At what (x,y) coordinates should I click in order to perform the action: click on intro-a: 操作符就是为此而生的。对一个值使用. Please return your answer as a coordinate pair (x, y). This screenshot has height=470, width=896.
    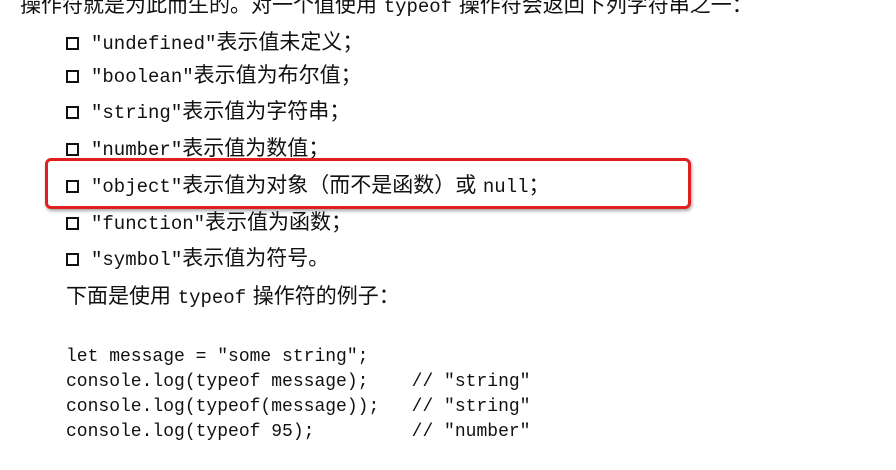
    Looking at the image, I should click on (202, 8).